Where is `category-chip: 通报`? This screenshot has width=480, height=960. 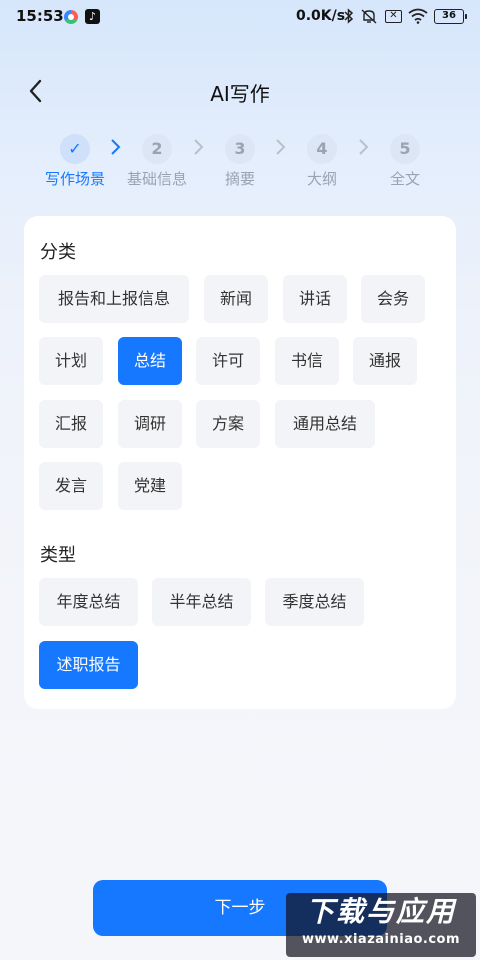 category-chip: 通报 is located at coordinates (385, 361).